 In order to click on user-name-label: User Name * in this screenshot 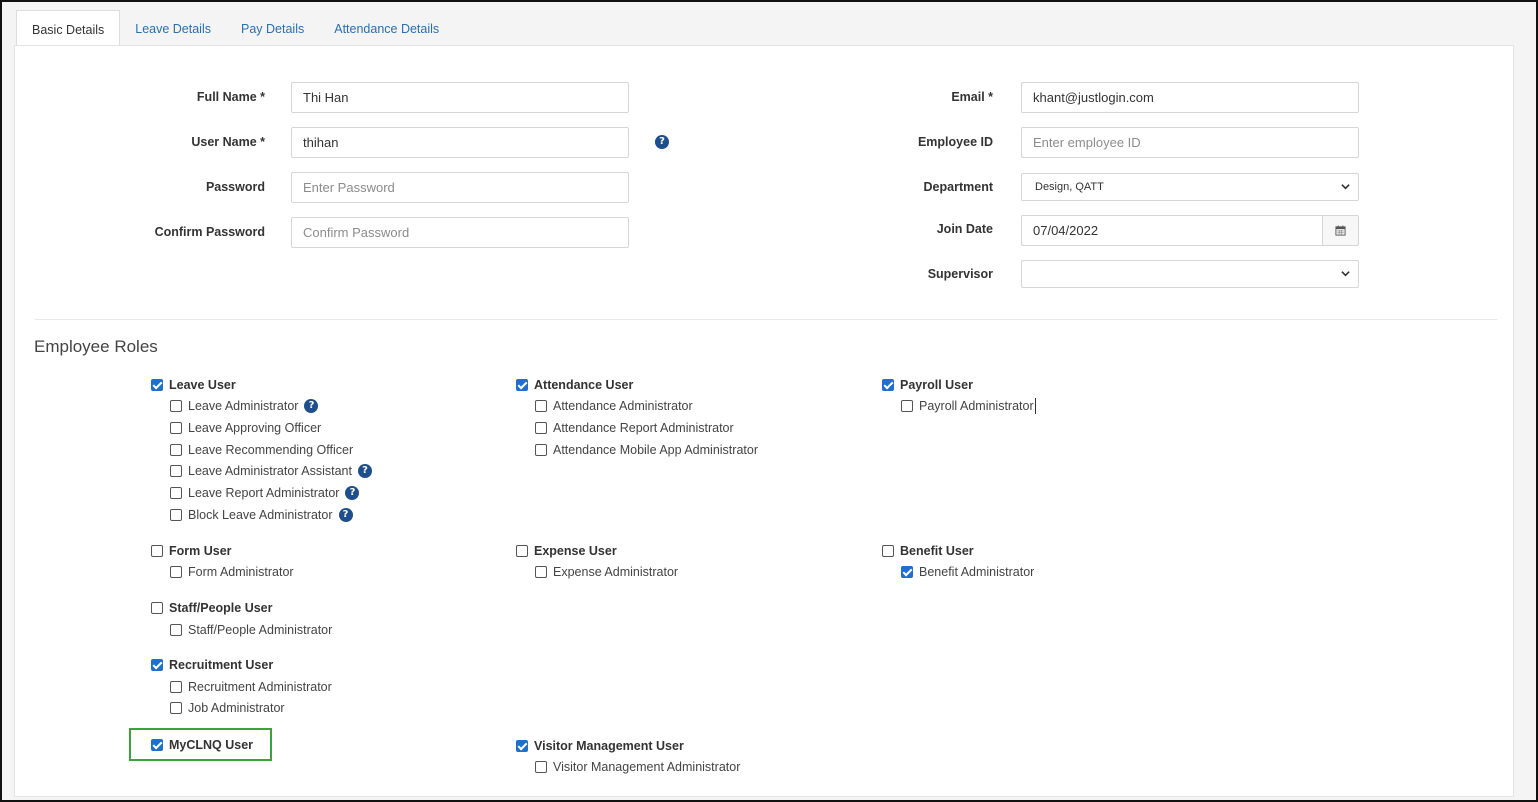, I will do `click(228, 142)`.